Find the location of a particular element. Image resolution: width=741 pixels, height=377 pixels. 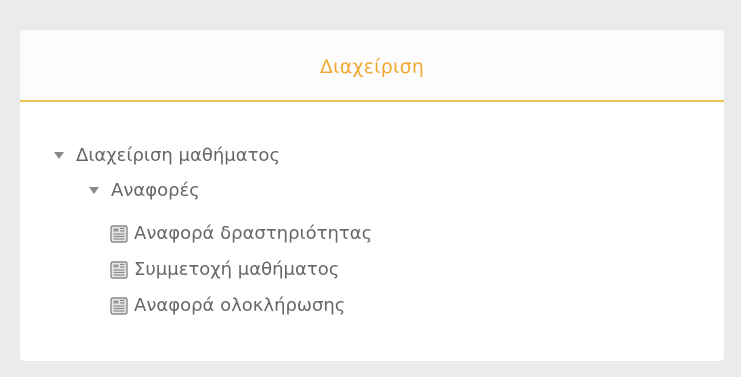

tree-node-reports: Αναφορές is located at coordinates (144, 190).